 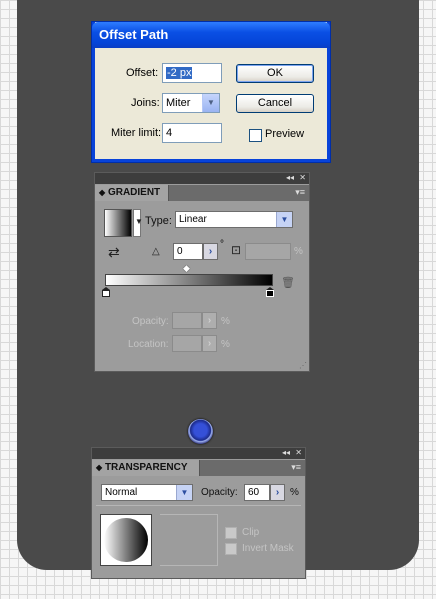 I want to click on stop-location-dropdown: ›, so click(x=209, y=343).